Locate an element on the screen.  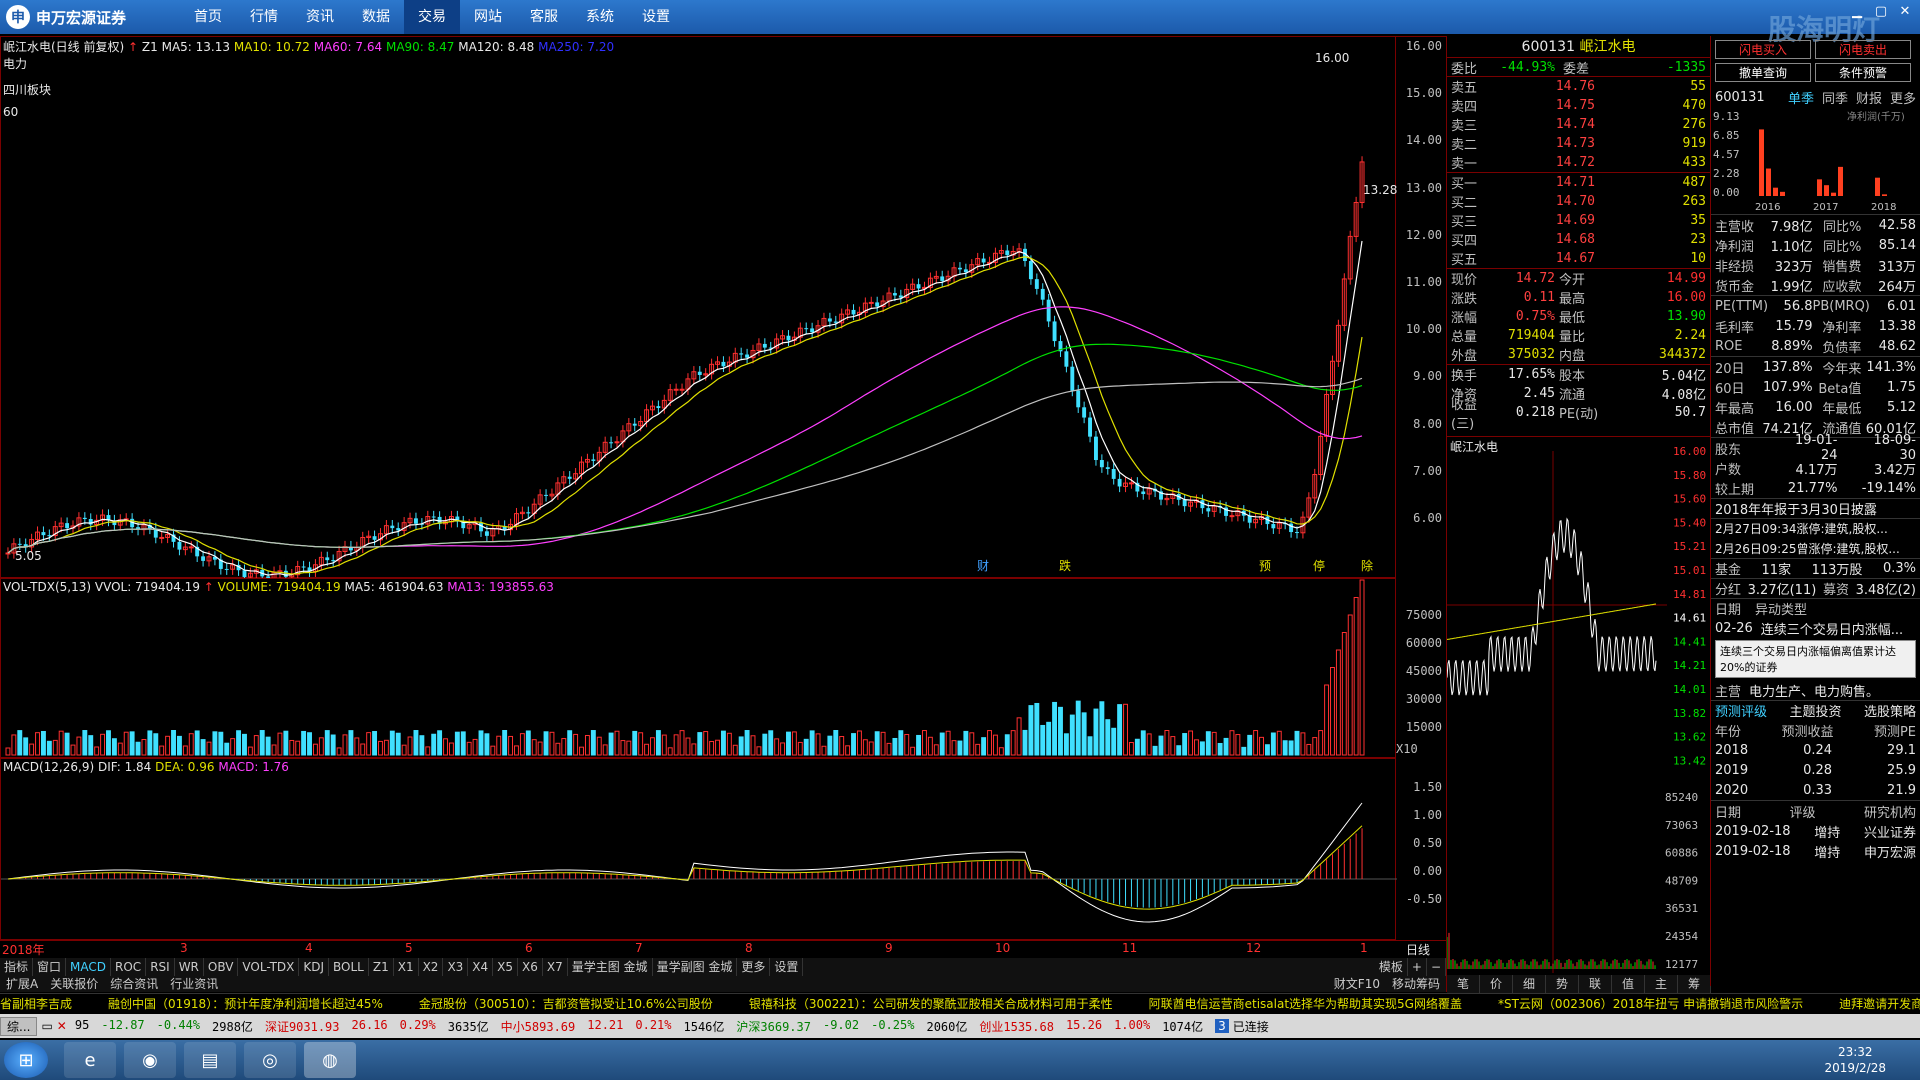
prediction-tab-2: 选股策略 is located at coordinates (1890, 710).